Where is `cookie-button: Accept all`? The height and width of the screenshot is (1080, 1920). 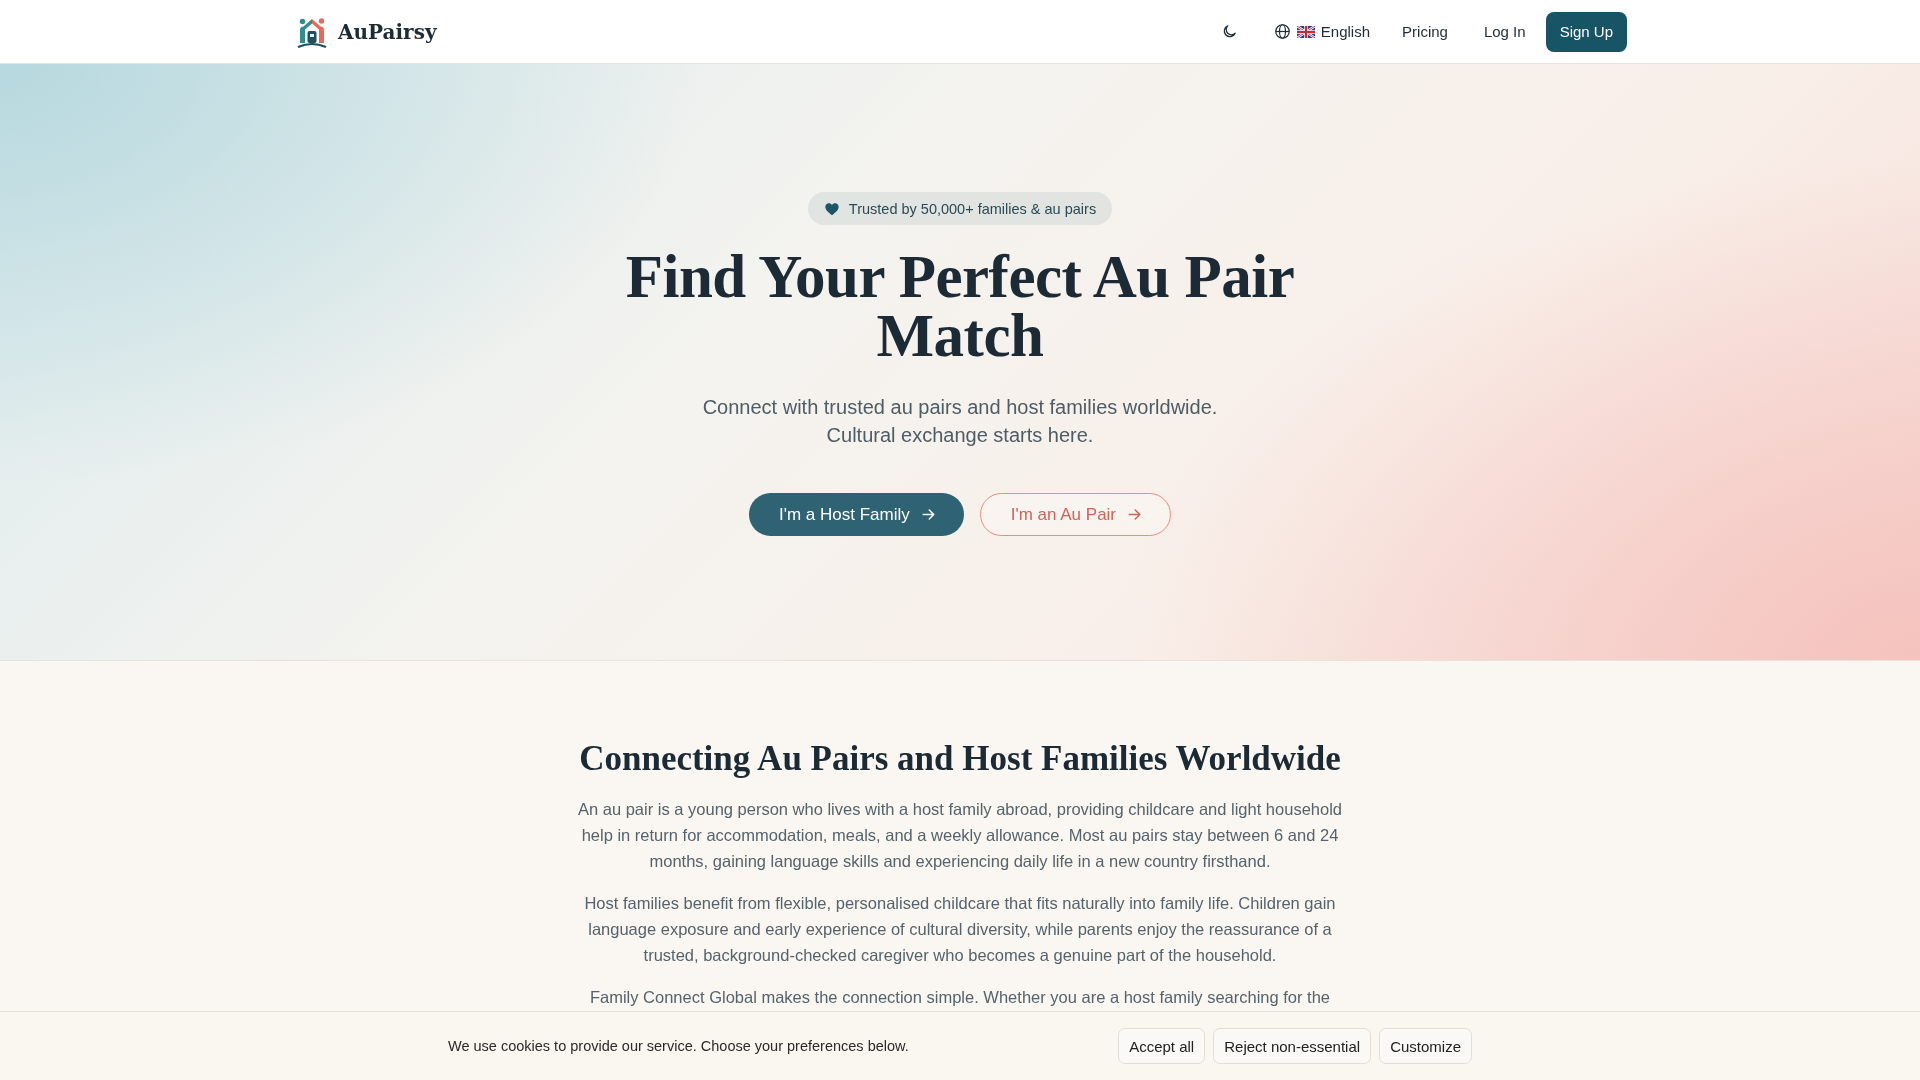 cookie-button: Accept all is located at coordinates (1162, 1046).